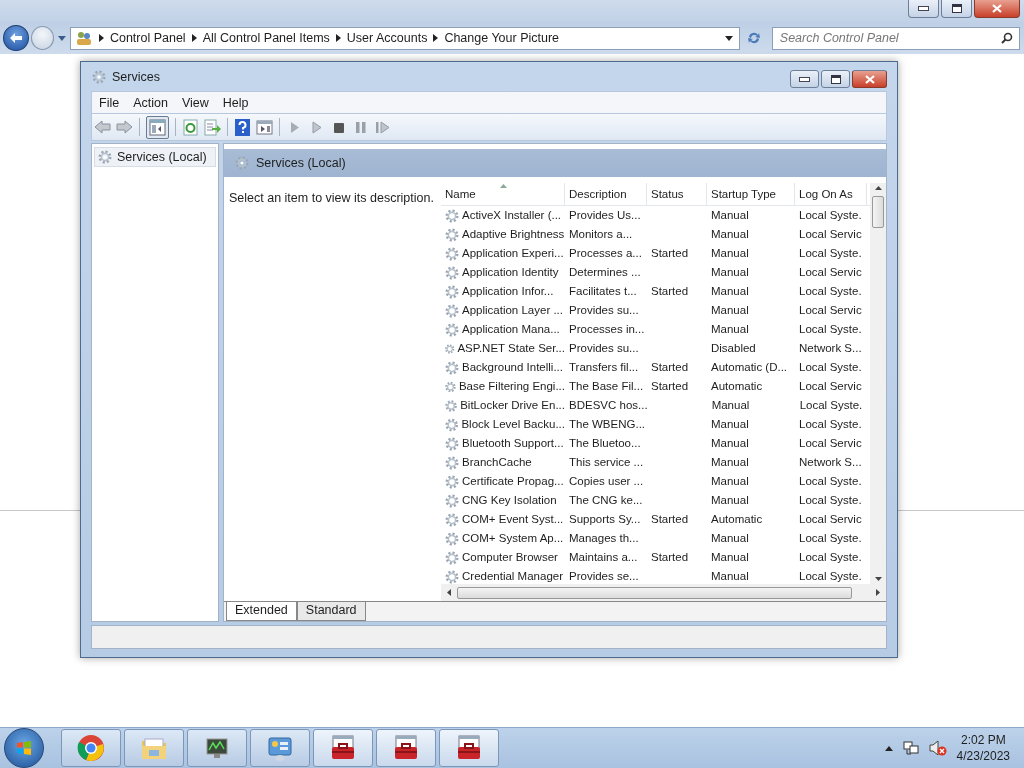 The width and height of the screenshot is (1024, 768). Describe the element at coordinates (513, 234) in the screenshot. I see `service-name: Adaptive Brightness` at that location.